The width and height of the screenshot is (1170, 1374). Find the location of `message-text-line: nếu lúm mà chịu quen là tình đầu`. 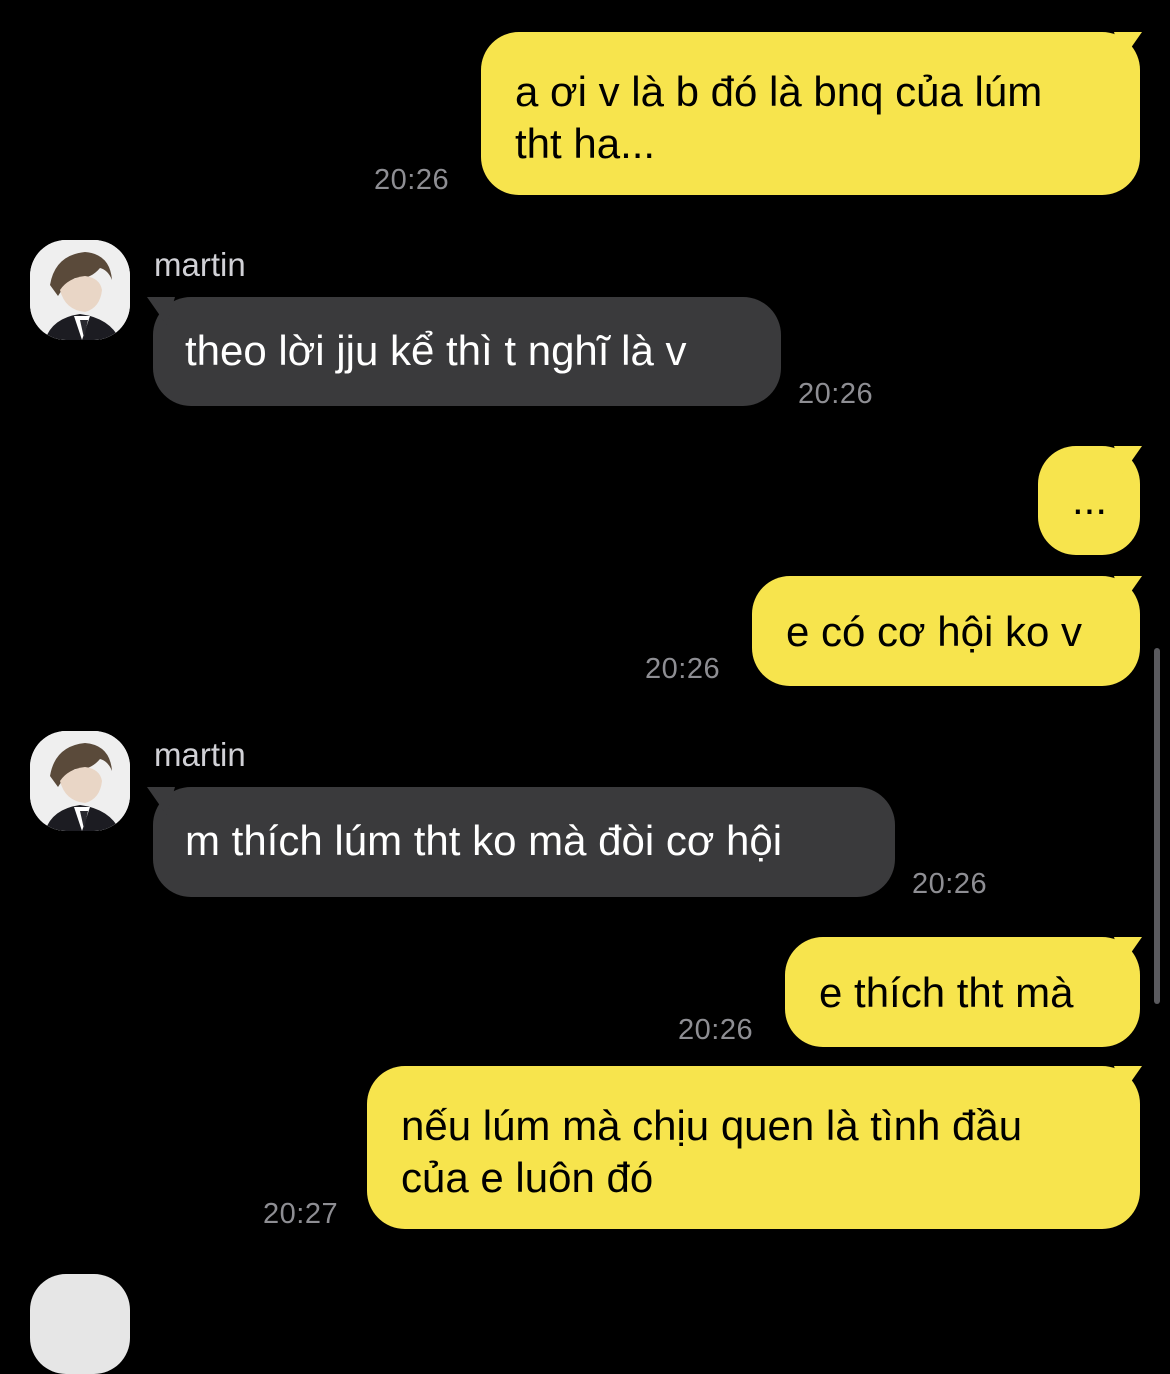

message-text-line: nếu lúm mà chịu quen là tình đầu is located at coordinates (712, 1125).